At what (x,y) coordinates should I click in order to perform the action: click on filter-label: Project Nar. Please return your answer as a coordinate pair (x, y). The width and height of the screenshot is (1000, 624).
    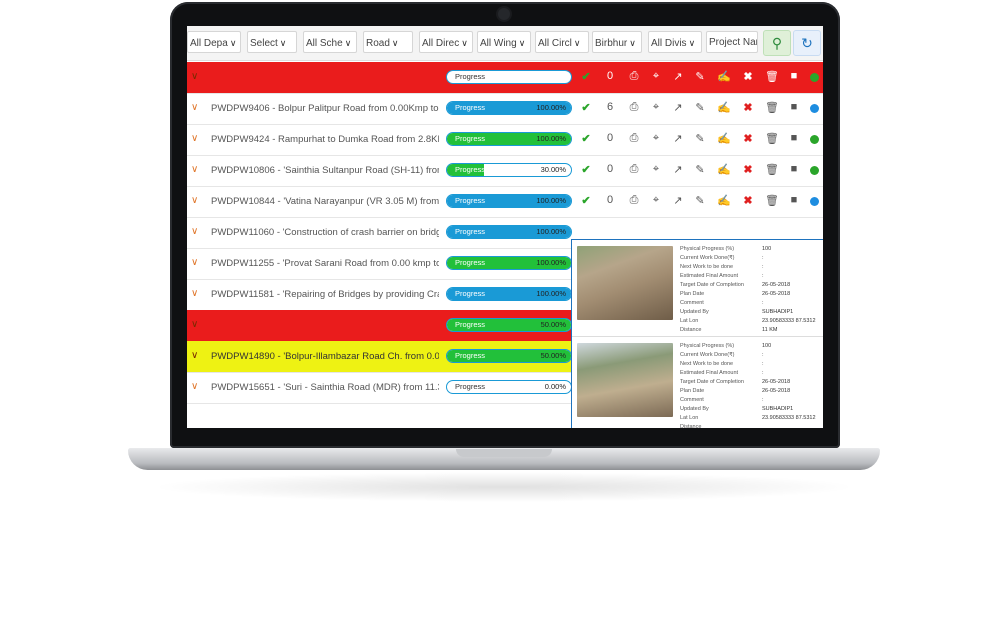
    Looking at the image, I should click on (733, 42).